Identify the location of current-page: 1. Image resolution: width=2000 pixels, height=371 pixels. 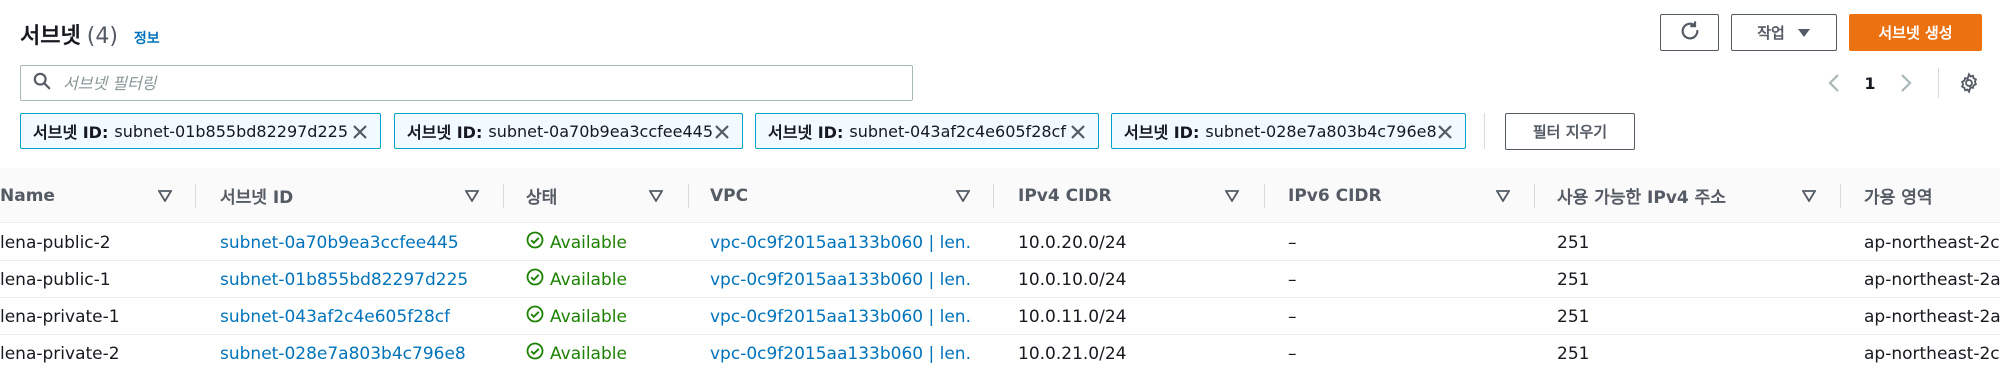
(1870, 83).